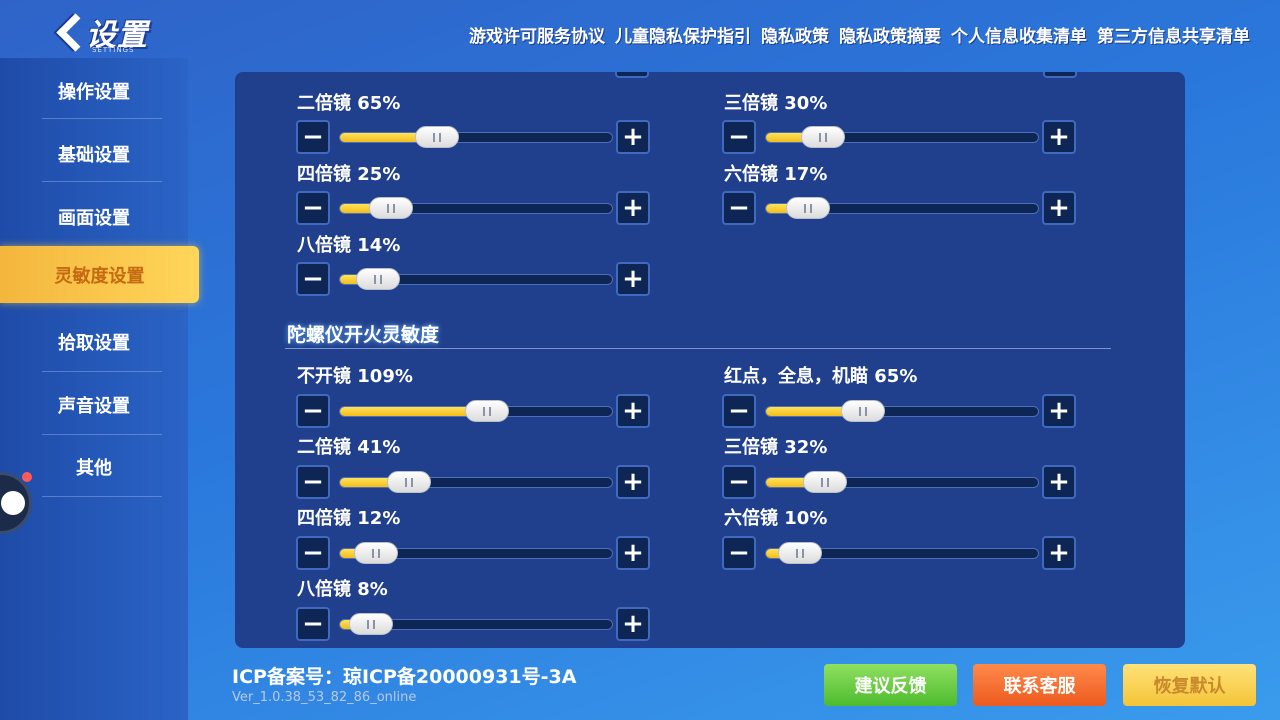  Describe the element at coordinates (821, 376) in the screenshot. I see `slider-label: 红点，全息，机瞄 65%` at that location.